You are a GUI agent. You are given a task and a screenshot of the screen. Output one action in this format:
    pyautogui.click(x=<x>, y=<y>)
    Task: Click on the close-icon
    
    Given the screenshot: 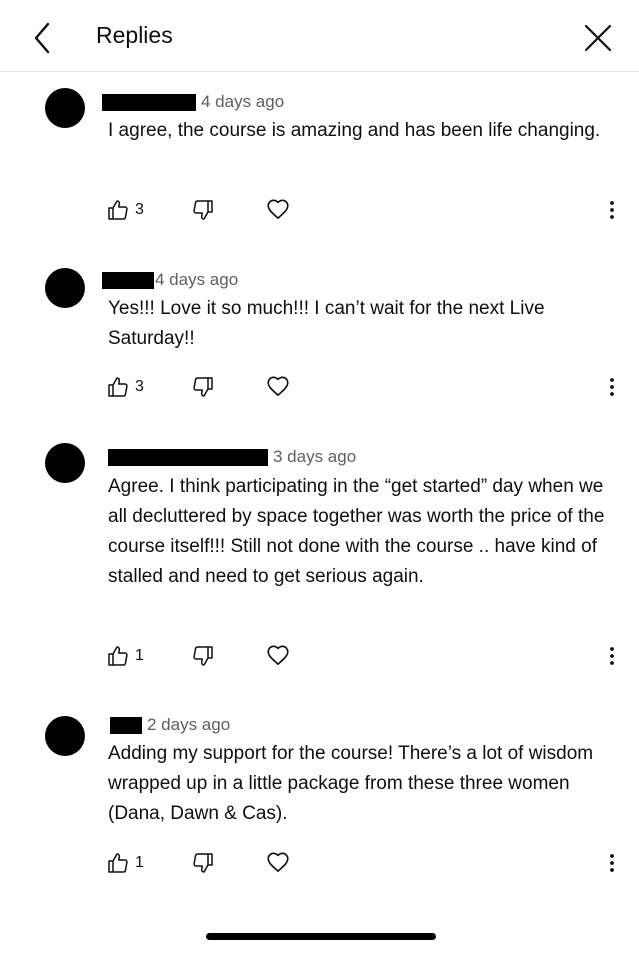 What is the action you would take?
    pyautogui.click(x=598, y=38)
    